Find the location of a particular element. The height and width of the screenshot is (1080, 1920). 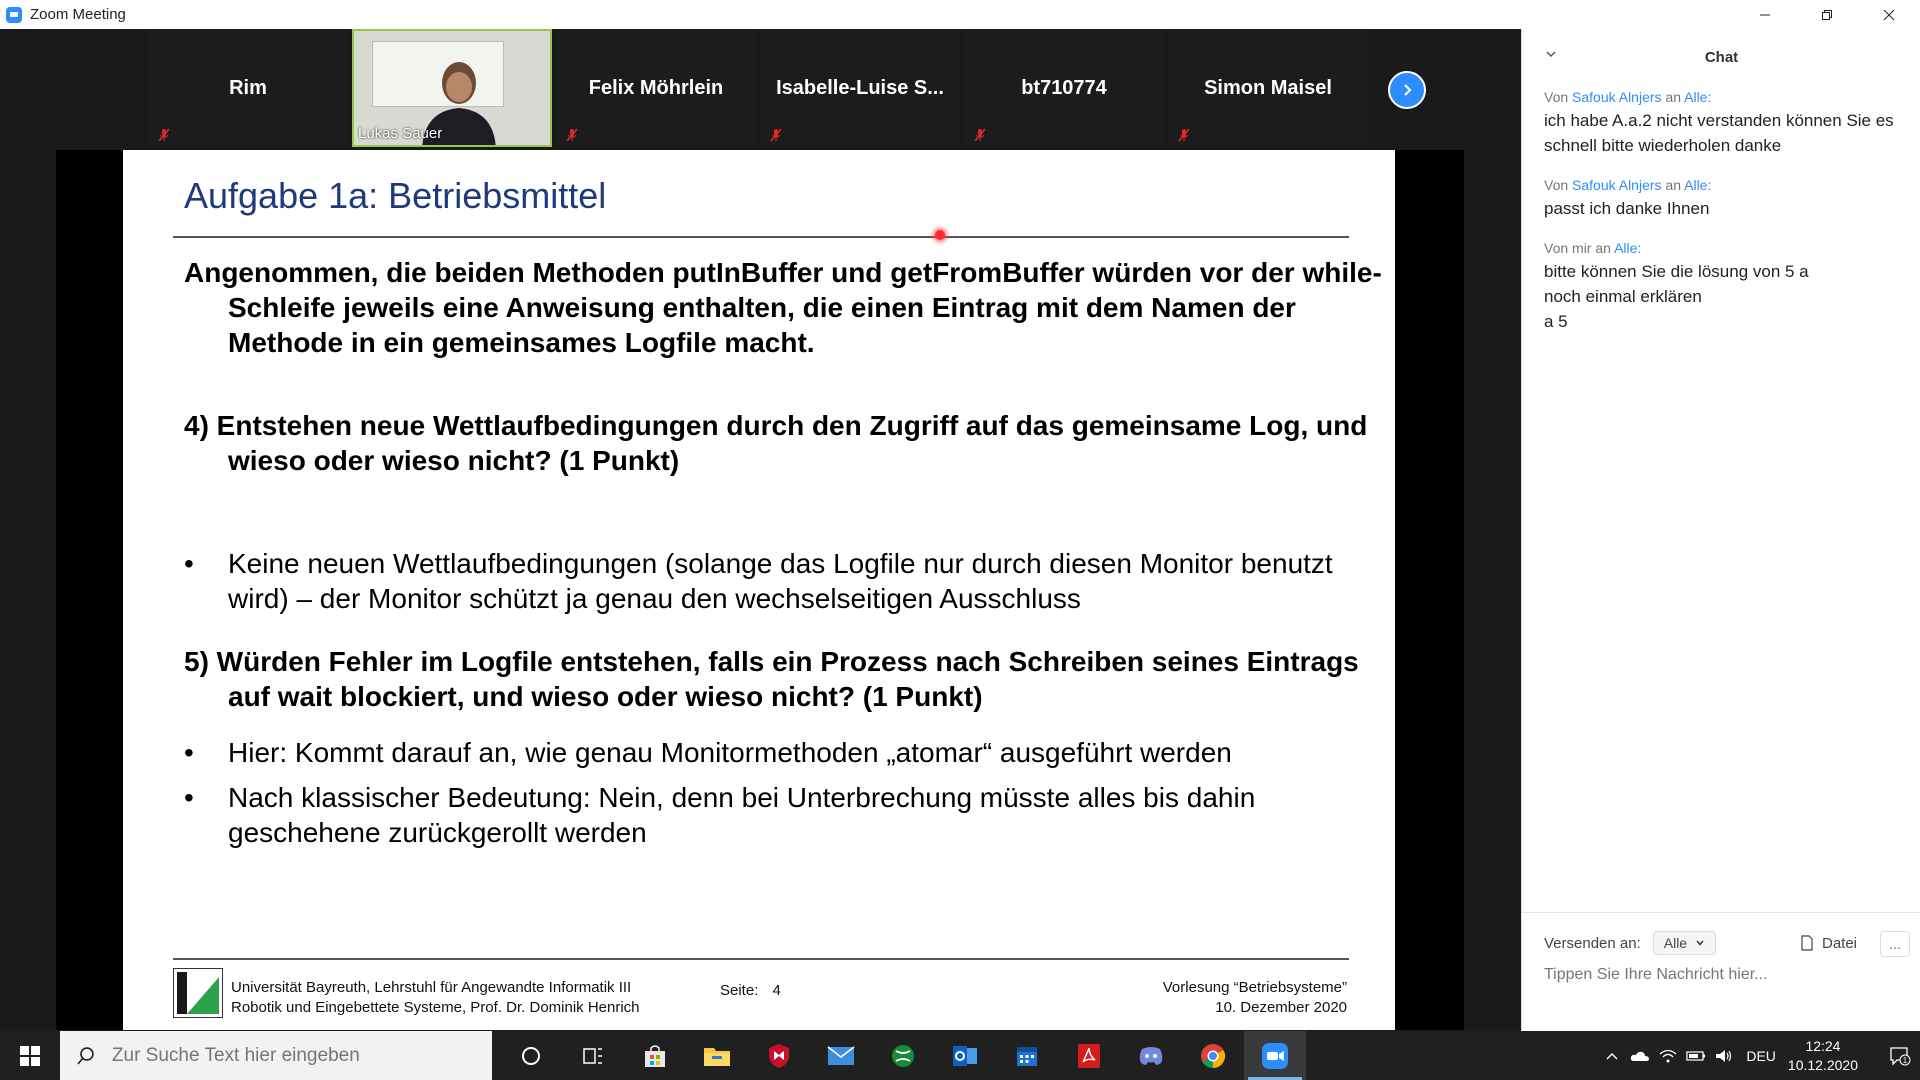

speaker-icon is located at coordinates (1724, 1055).